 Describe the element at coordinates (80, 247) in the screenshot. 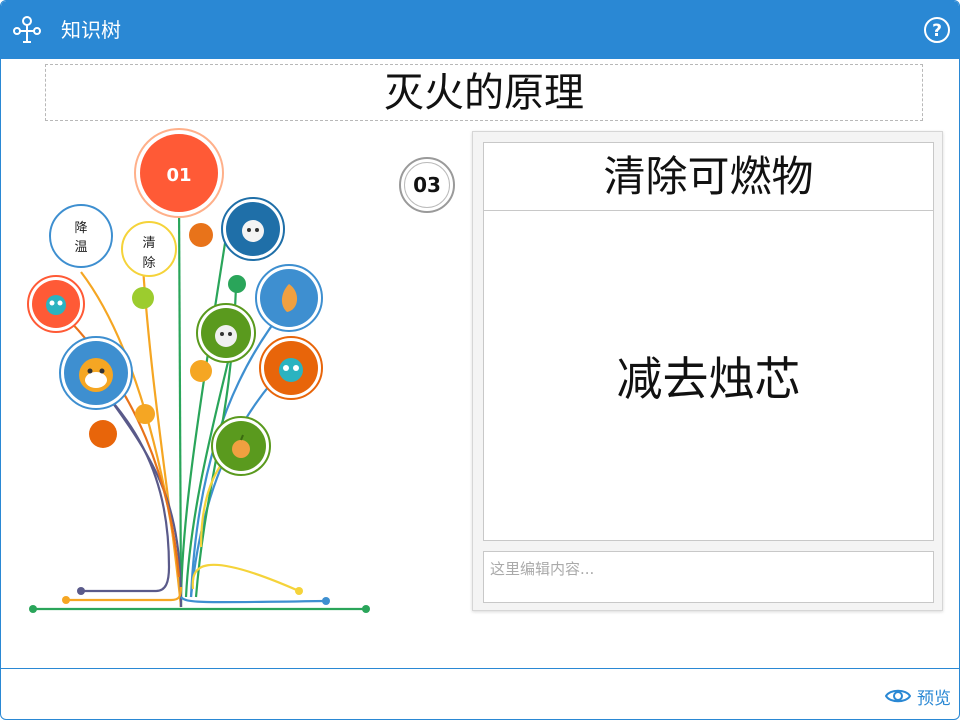

I see `tree-node-cooling-char2: 温` at that location.